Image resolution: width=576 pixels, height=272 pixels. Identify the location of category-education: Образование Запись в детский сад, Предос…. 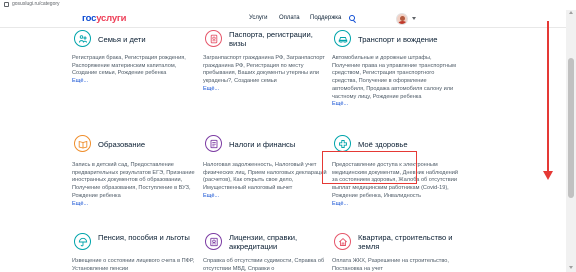
(135, 172).